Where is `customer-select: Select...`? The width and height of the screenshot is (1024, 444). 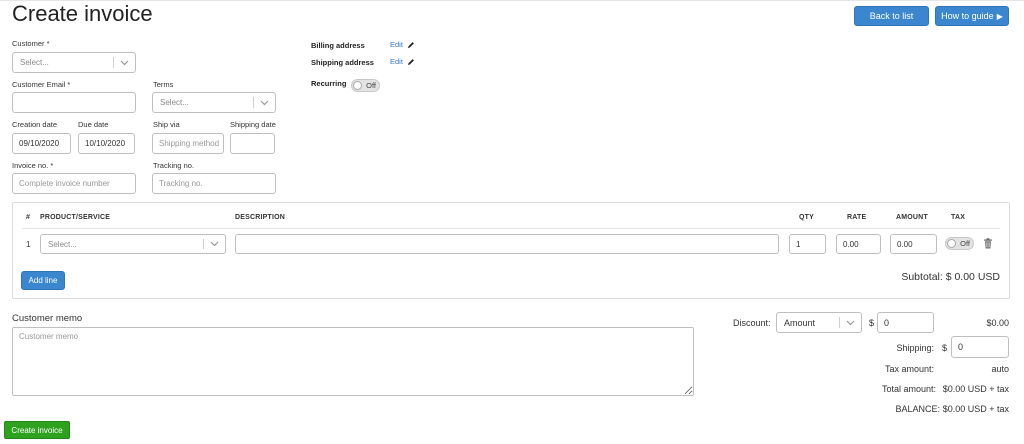 customer-select: Select... is located at coordinates (74, 62).